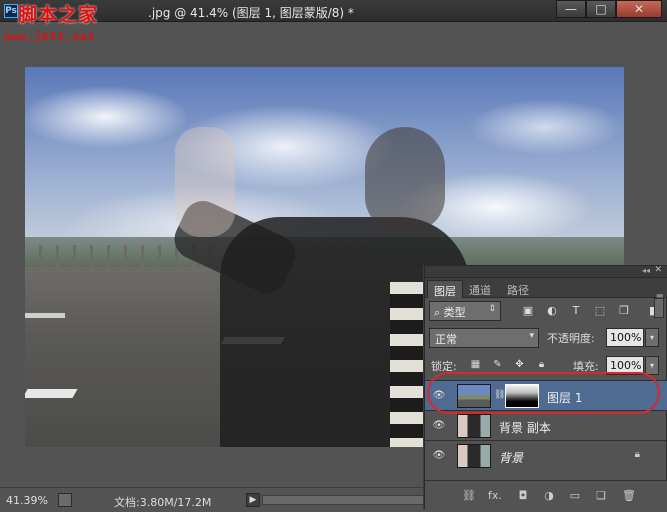 The width and height of the screenshot is (667, 512). What do you see at coordinates (639, 9) in the screenshot?
I see `close-button: ✕` at bounding box center [639, 9].